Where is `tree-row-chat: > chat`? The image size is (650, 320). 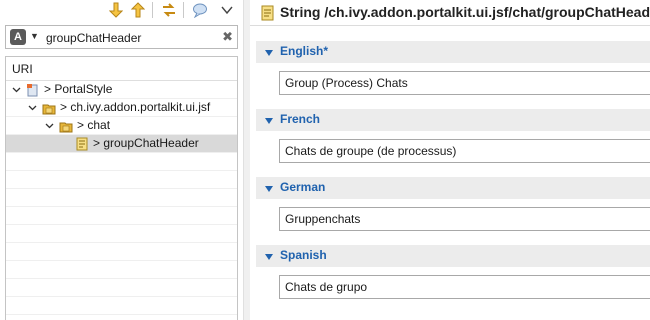
tree-row-chat: > chat is located at coordinates (121, 126).